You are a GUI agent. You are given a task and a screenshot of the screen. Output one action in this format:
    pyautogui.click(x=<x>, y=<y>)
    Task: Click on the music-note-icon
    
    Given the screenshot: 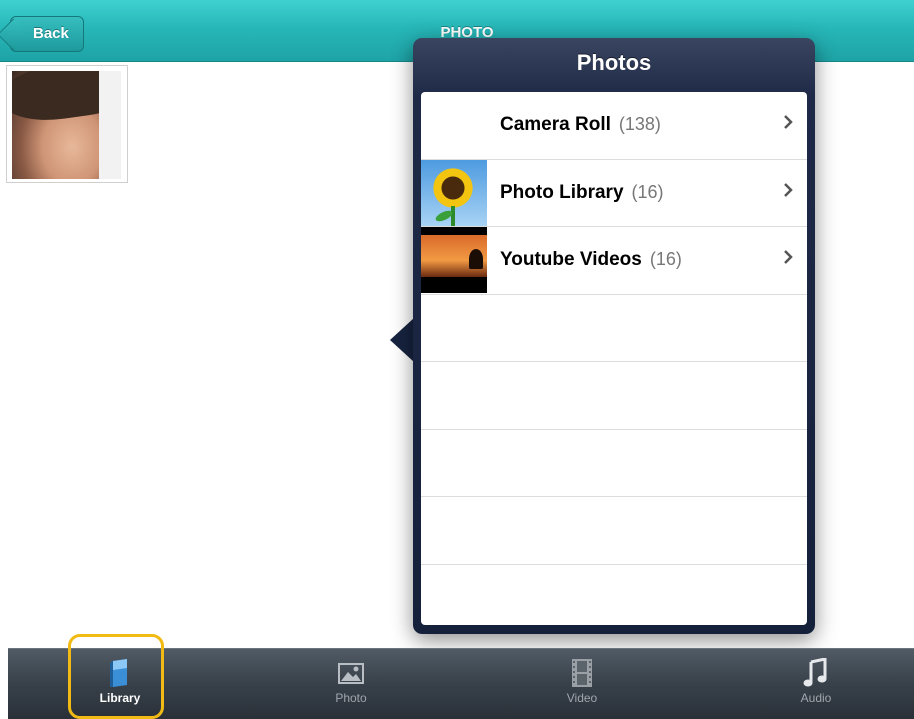 What is the action you would take?
    pyautogui.click(x=815, y=672)
    